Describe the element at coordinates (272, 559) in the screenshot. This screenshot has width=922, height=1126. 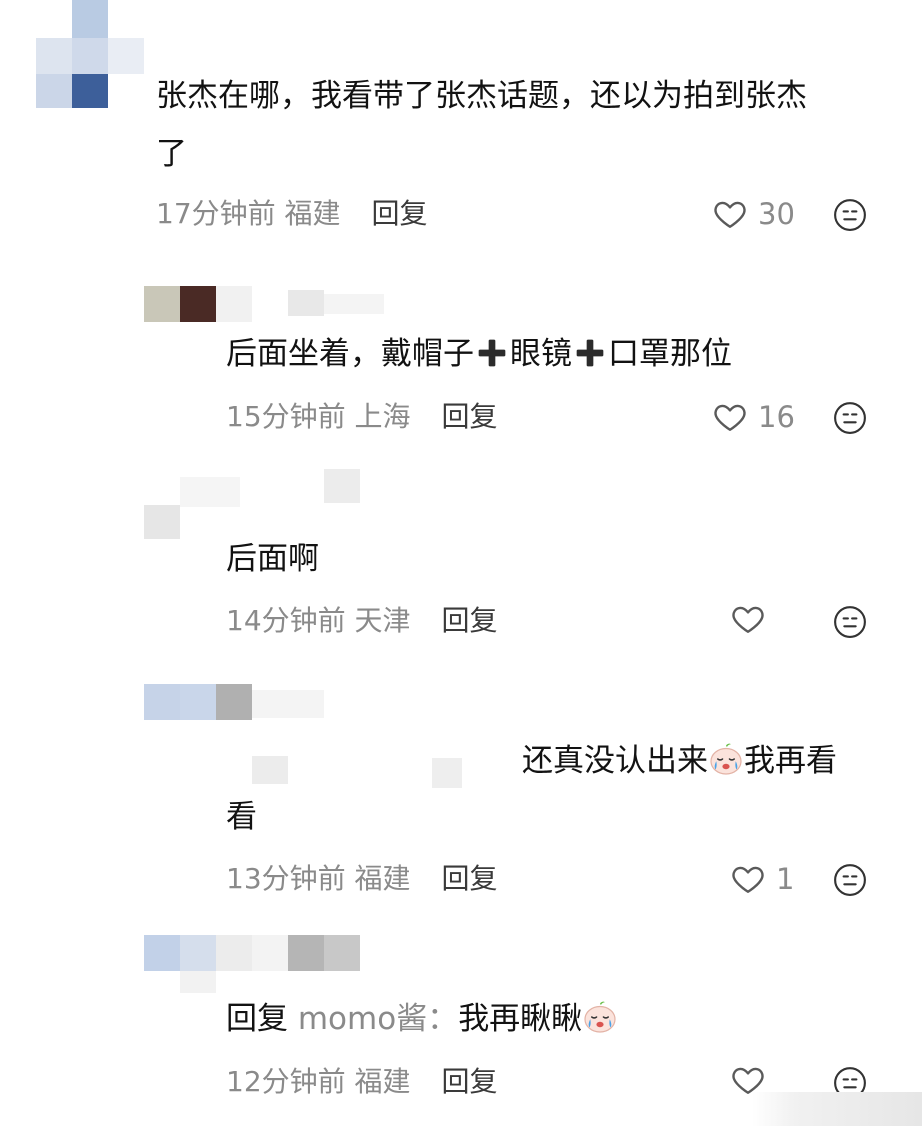
I see `comment-text: 后面啊` at that location.